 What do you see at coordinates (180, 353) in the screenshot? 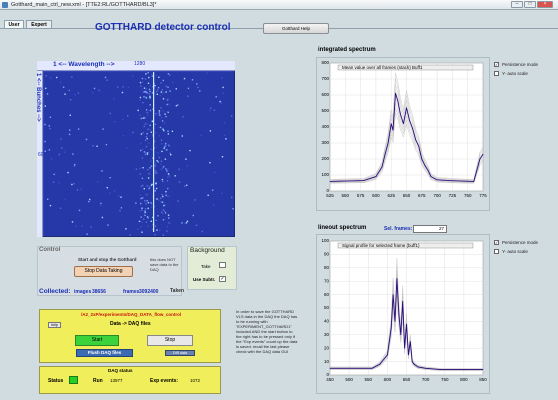
I see `dir-data-button: DIR data` at bounding box center [180, 353].